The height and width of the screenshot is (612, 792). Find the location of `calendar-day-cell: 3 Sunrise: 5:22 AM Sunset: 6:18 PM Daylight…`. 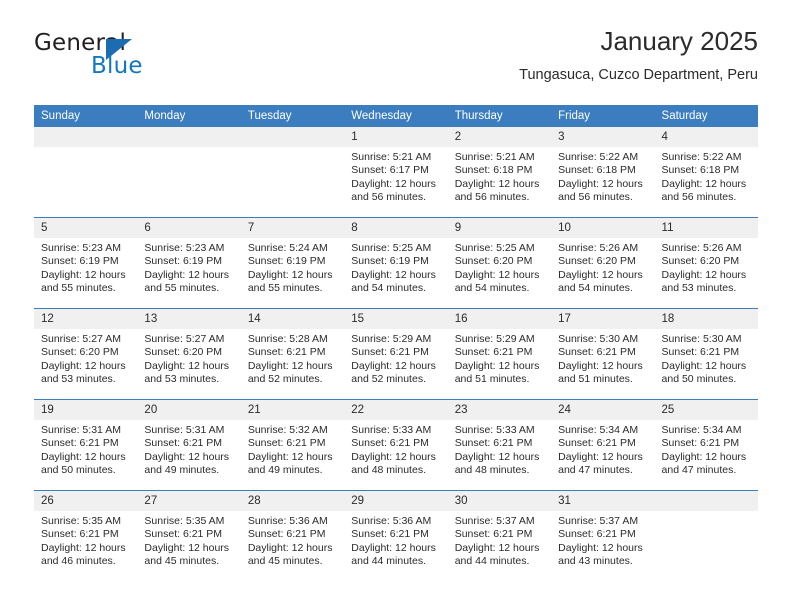

calendar-day-cell: 3 Sunrise: 5:22 AM Sunset: 6:18 PM Daylight… is located at coordinates (603, 172).